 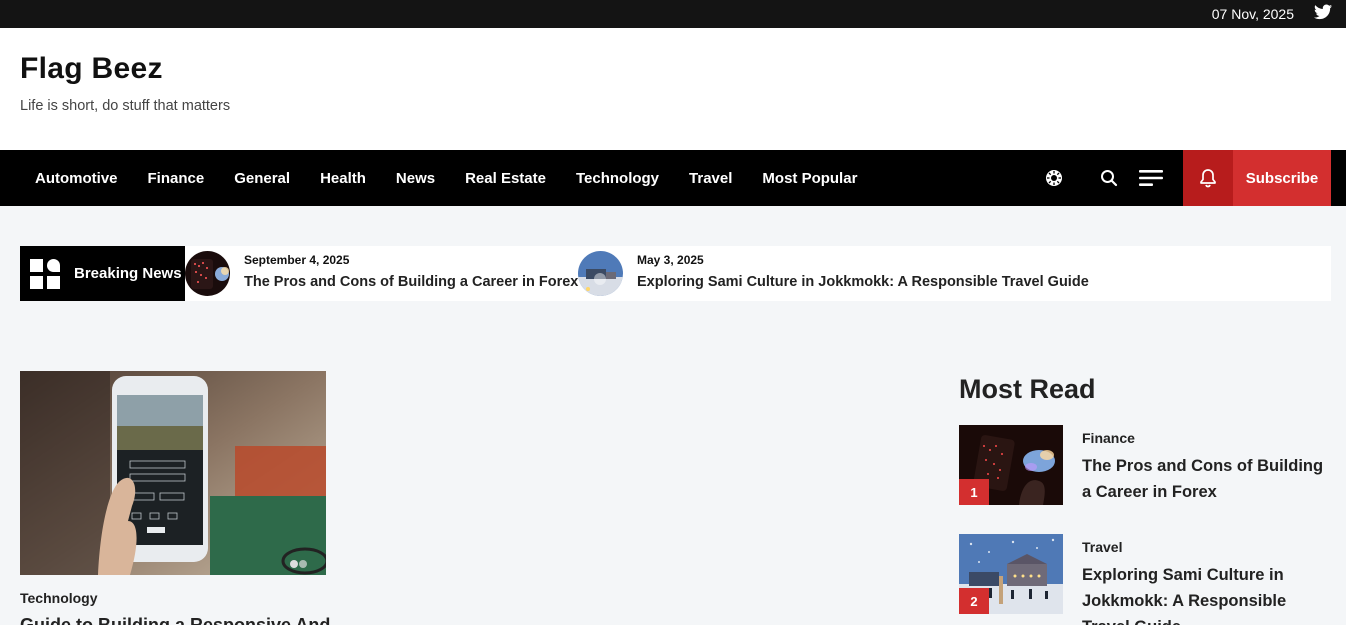 What do you see at coordinates (1011, 574) in the screenshot?
I see `most-read-thumbnail: 2` at bounding box center [1011, 574].